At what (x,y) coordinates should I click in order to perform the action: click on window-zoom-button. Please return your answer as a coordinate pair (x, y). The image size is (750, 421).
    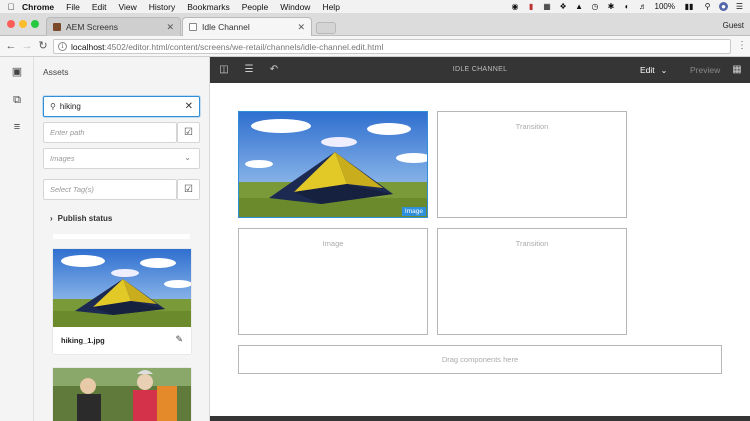
    Looking at the image, I should click on (35, 24).